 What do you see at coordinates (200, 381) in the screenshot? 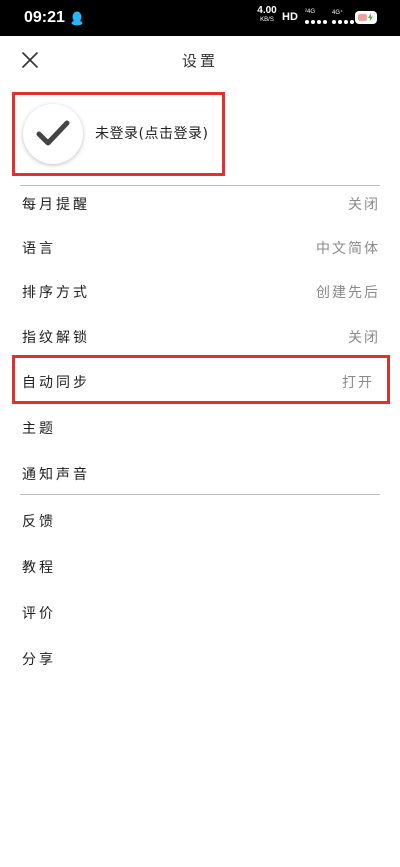
I see `setting-auto-sync: 自动同步 打开` at bounding box center [200, 381].